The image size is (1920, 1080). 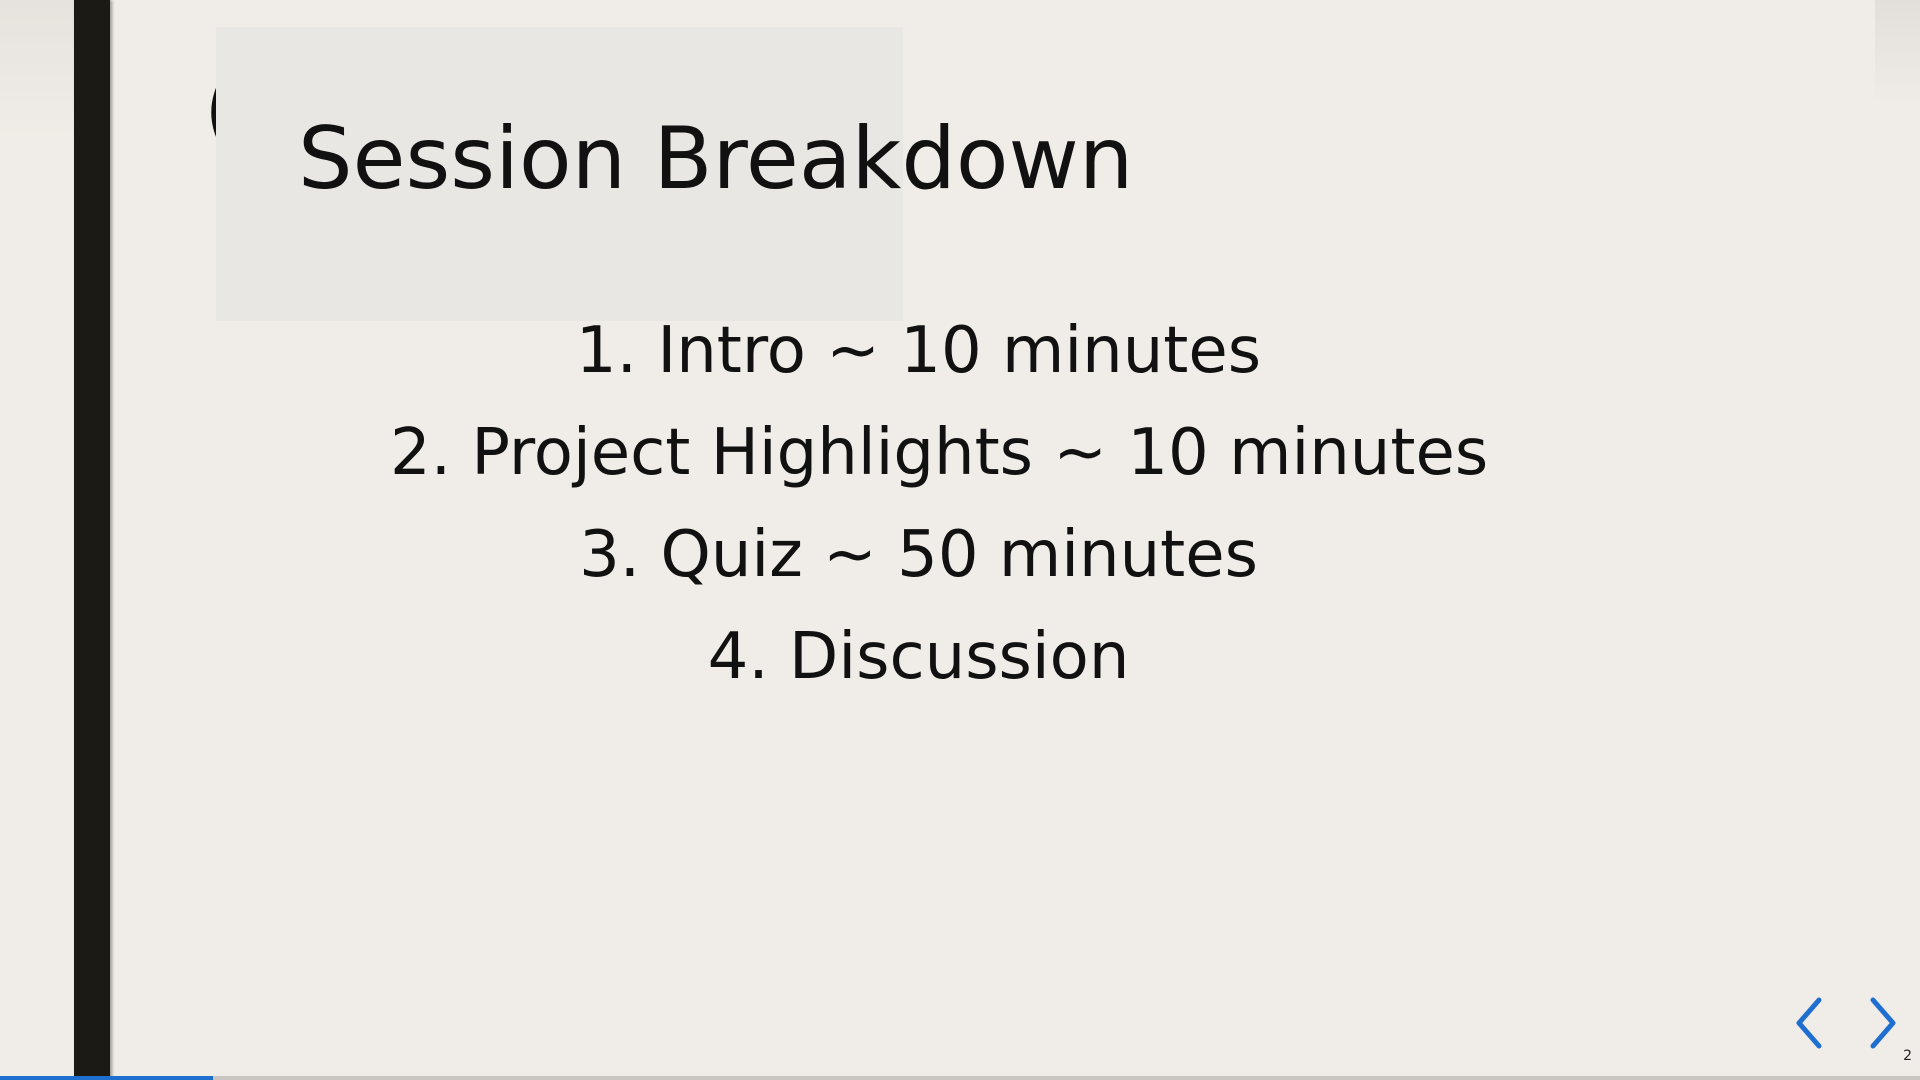 What do you see at coordinates (1907, 1056) in the screenshot?
I see `slide-number: 2` at bounding box center [1907, 1056].